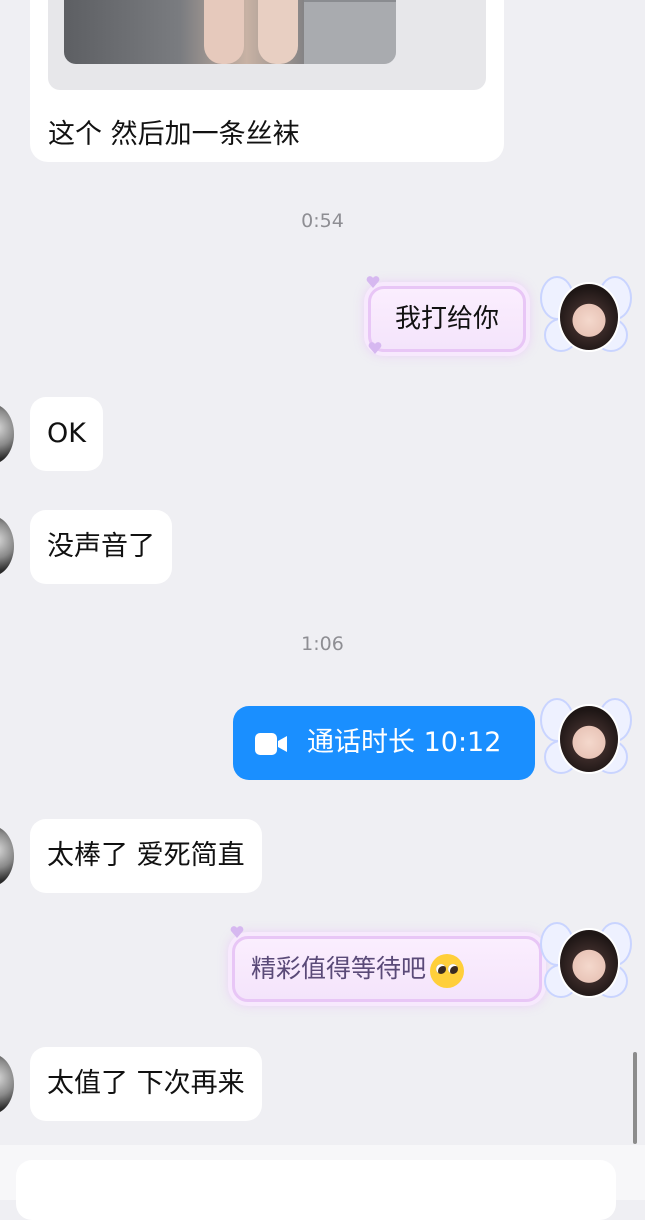 The width and height of the screenshot is (645, 1220). I want to click on pleading-face-icon, so click(447, 970).